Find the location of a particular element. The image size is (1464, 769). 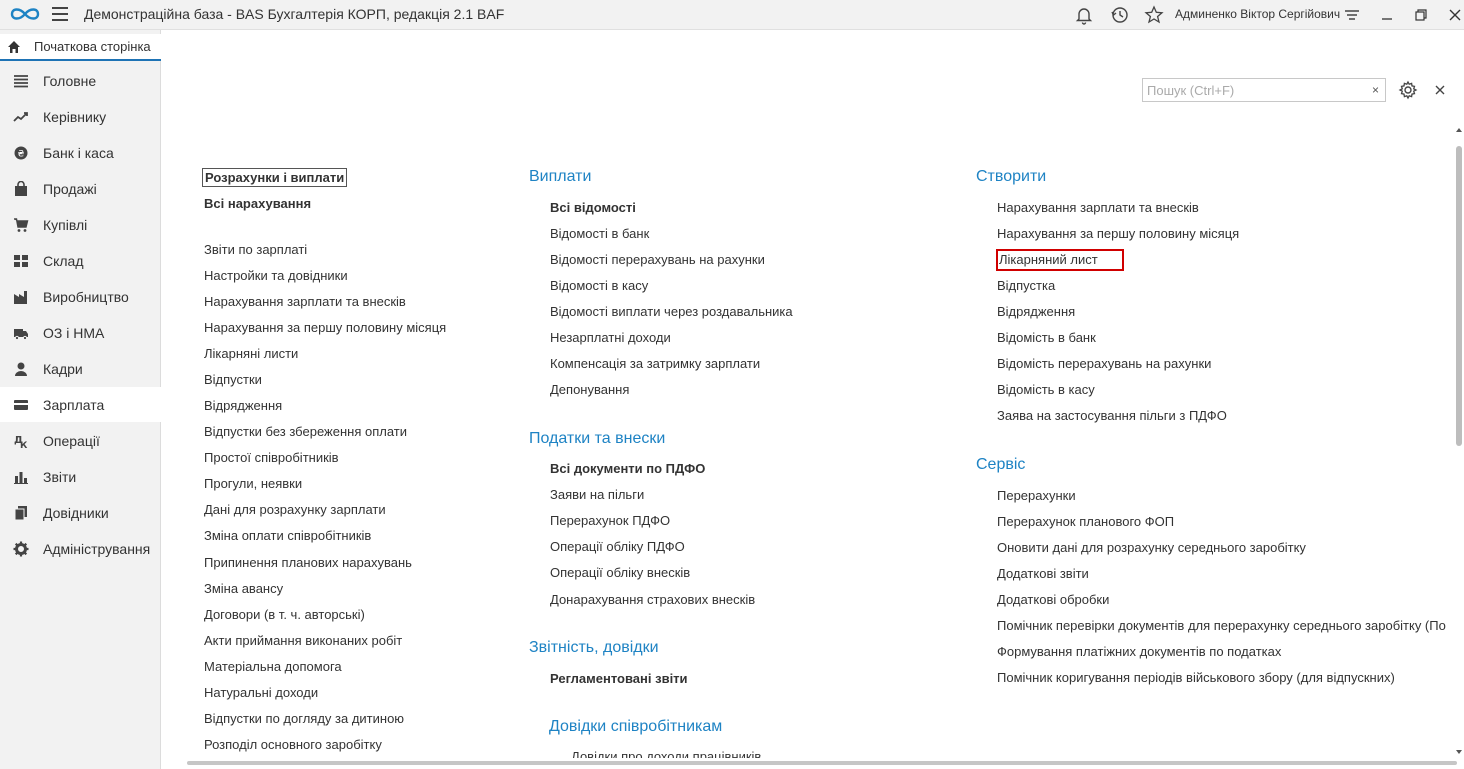

sidebar-item-production: Виробництво is located at coordinates (80, 296).